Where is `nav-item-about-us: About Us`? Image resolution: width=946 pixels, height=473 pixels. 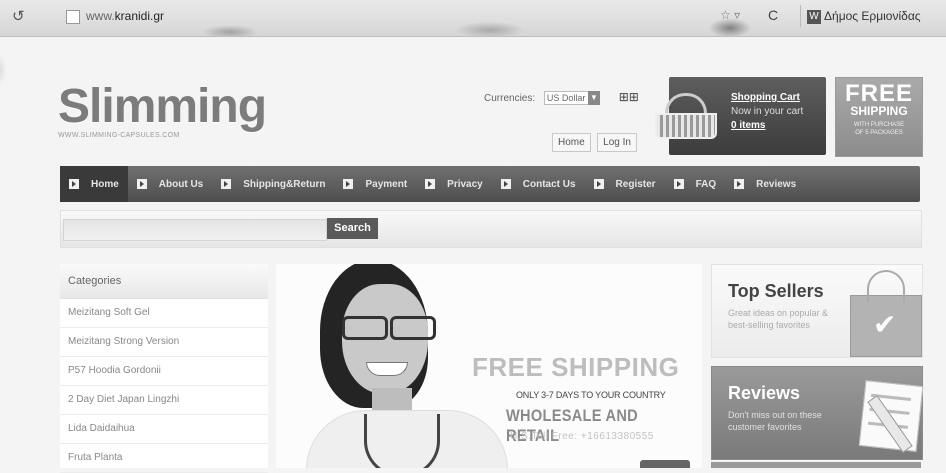
nav-item-about-us: About Us is located at coordinates (170, 184).